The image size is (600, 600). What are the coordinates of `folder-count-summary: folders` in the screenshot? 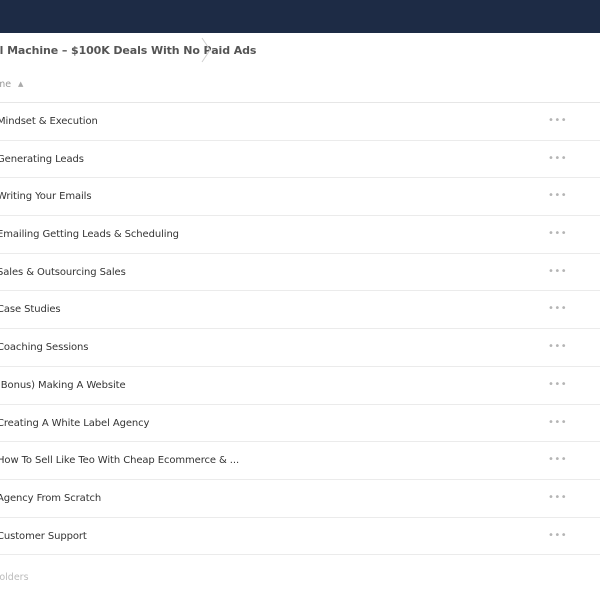 It's located at (14, 577).